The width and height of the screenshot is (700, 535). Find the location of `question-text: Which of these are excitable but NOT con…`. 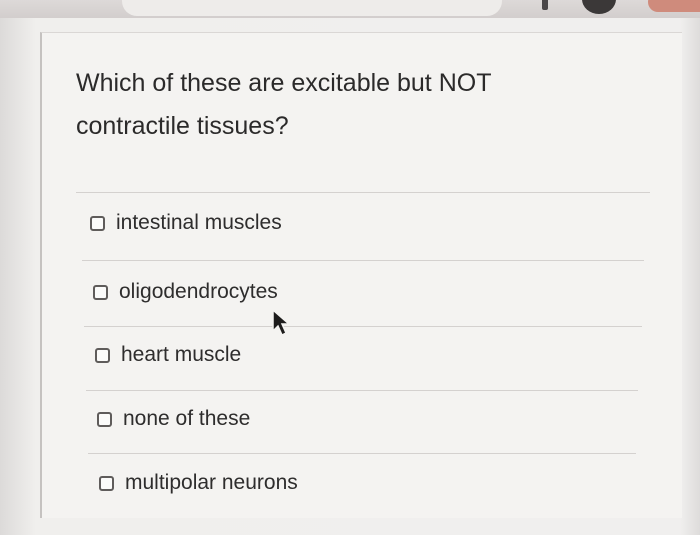

question-text: Which of these are excitable but NOT con… is located at coordinates (336, 105).